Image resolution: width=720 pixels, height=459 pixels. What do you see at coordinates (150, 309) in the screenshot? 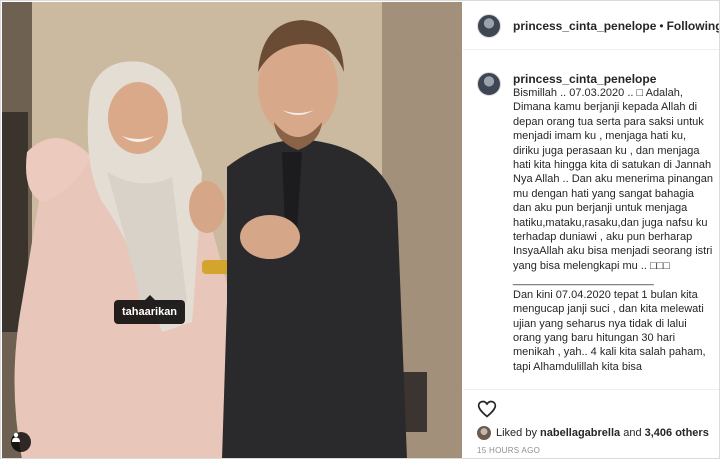
I see `user-tag-label: tahaarikan` at bounding box center [150, 309].